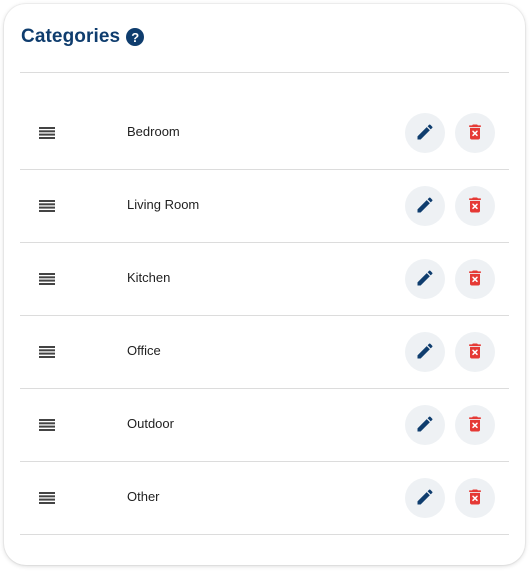 The height and width of the screenshot is (571, 531). I want to click on category-label: Other, so click(143, 496).